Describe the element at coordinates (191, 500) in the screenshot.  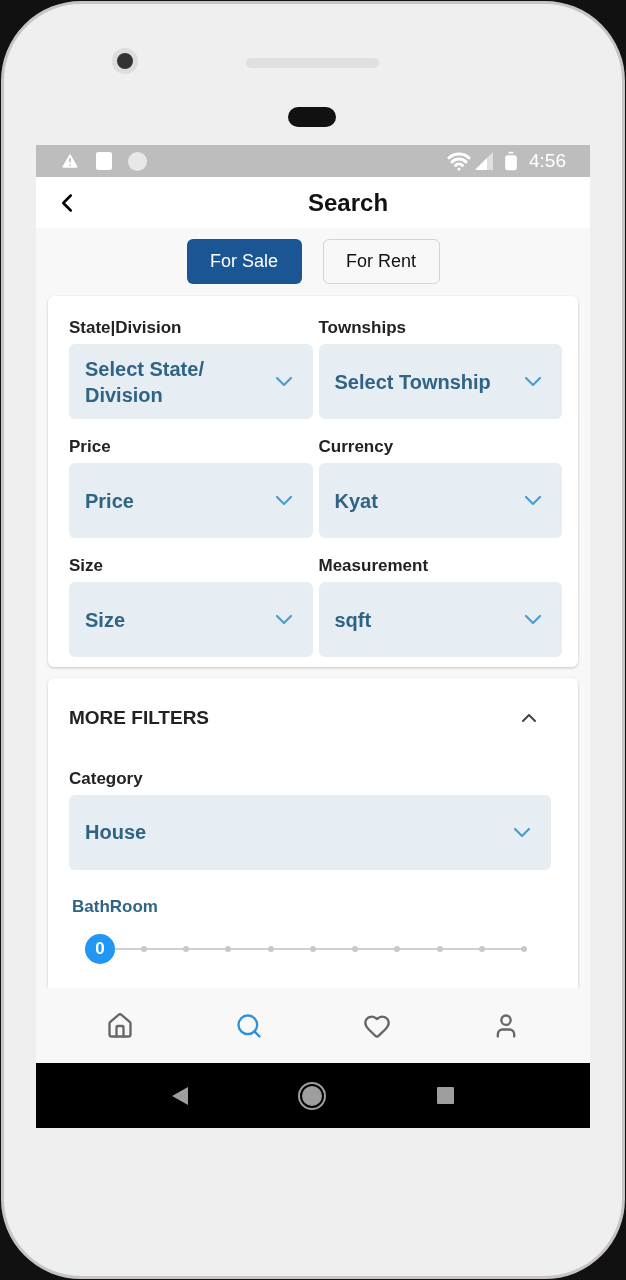
I see `dropdown-field: Price` at that location.